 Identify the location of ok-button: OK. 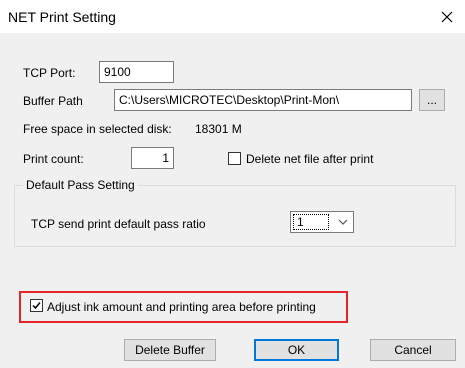
(296, 350).